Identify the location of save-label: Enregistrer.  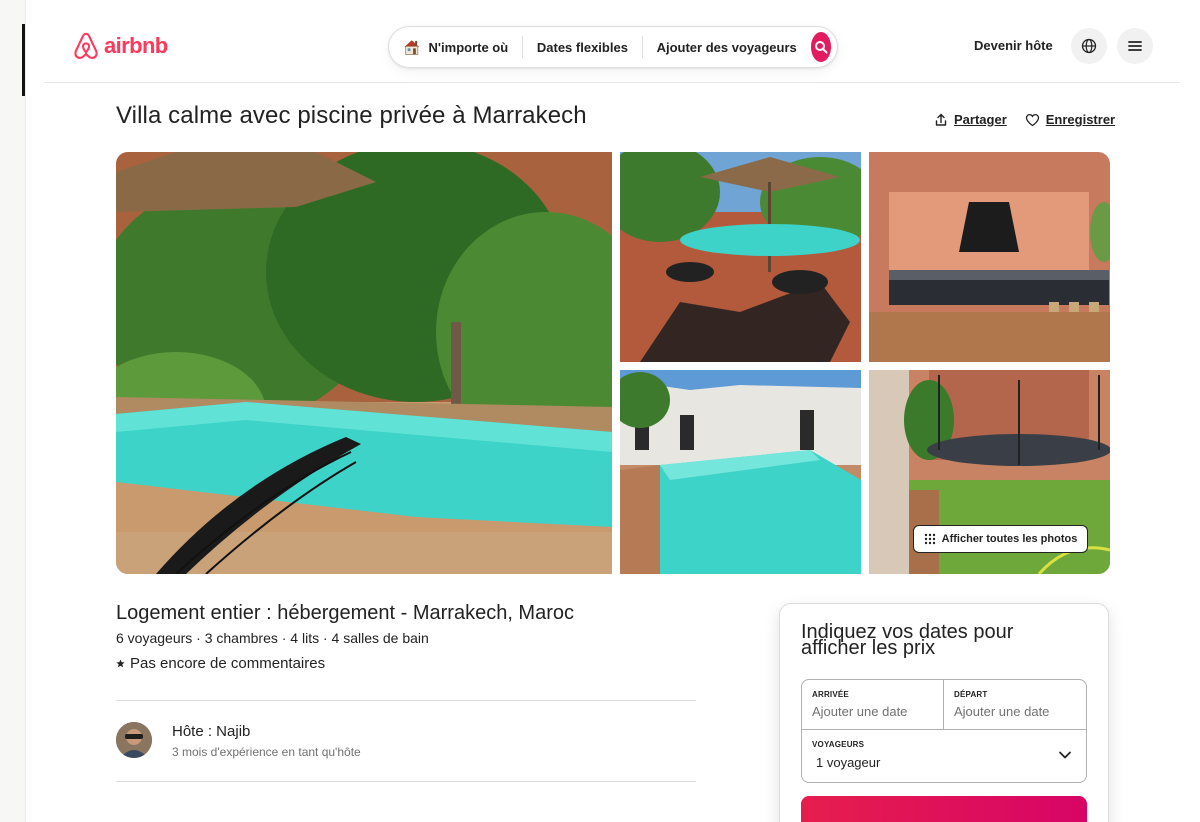
(1080, 119).